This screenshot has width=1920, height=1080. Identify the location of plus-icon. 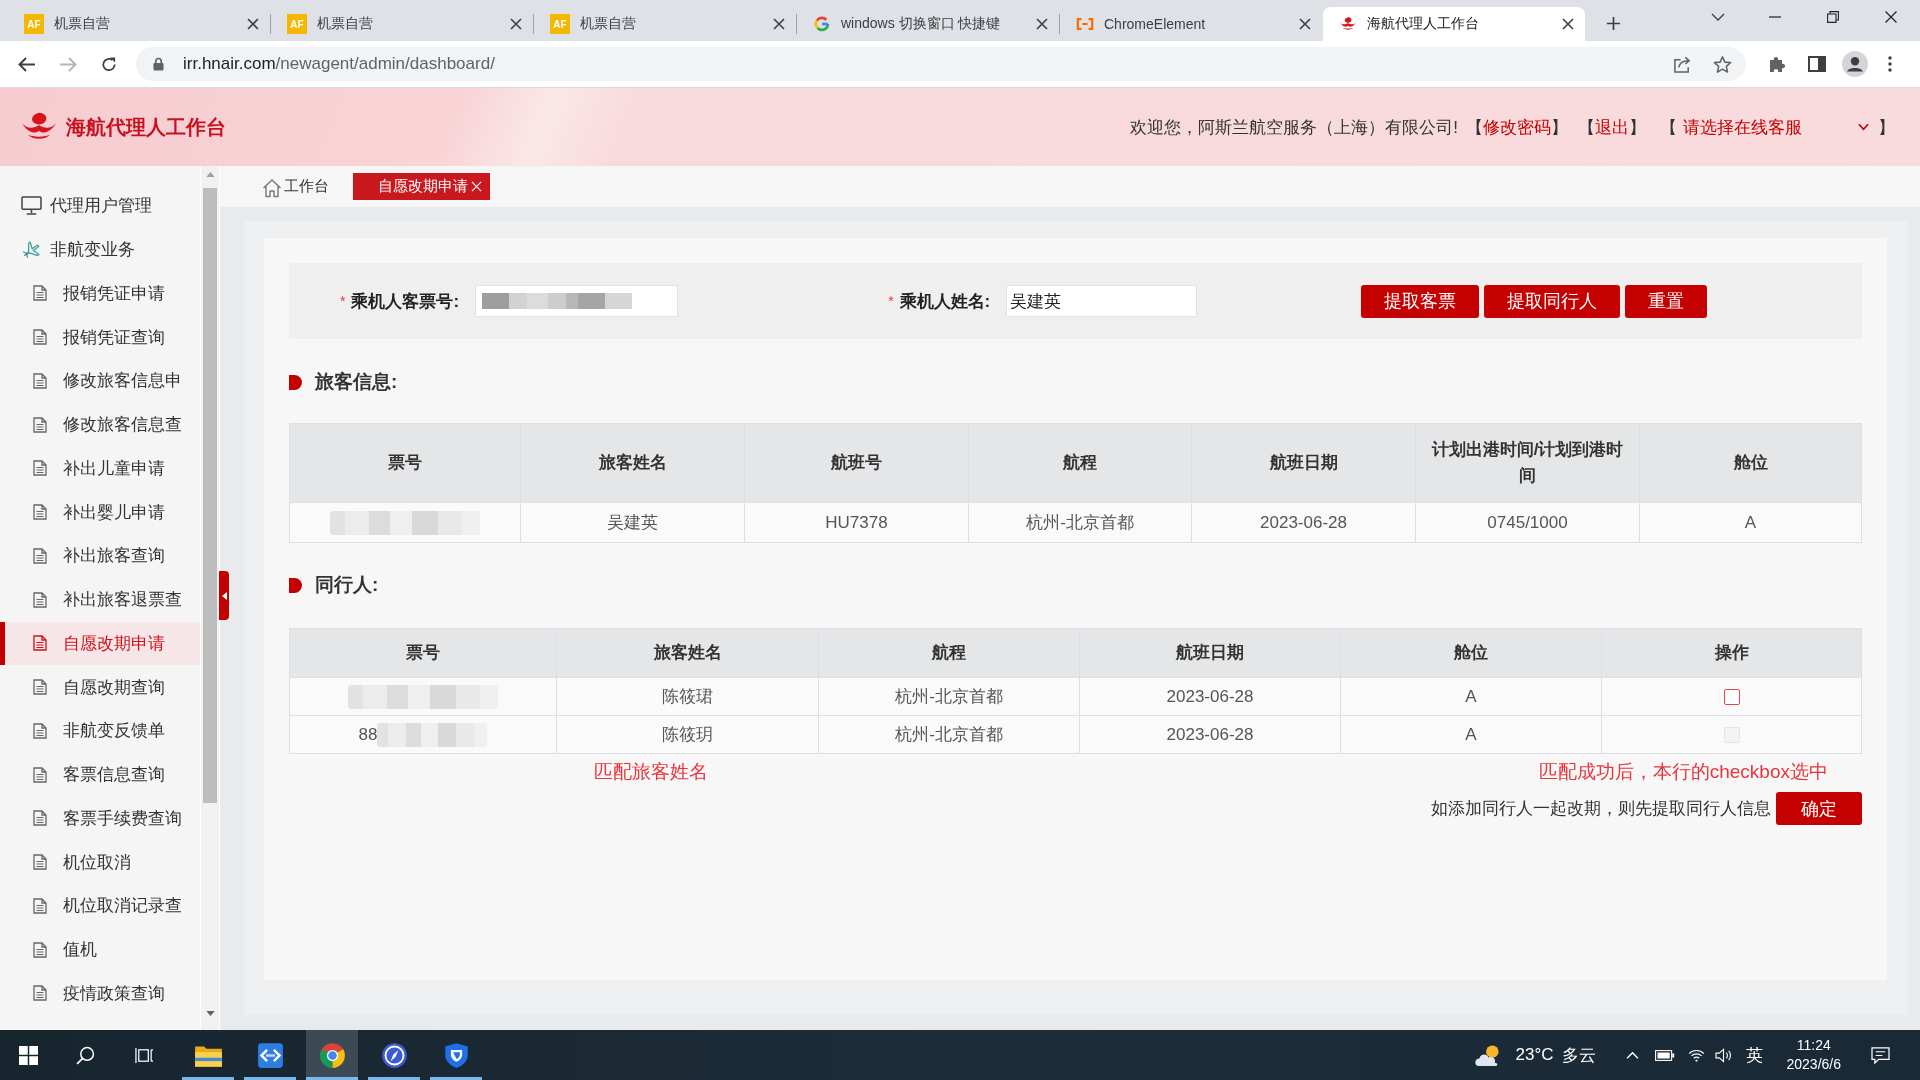
(1613, 23).